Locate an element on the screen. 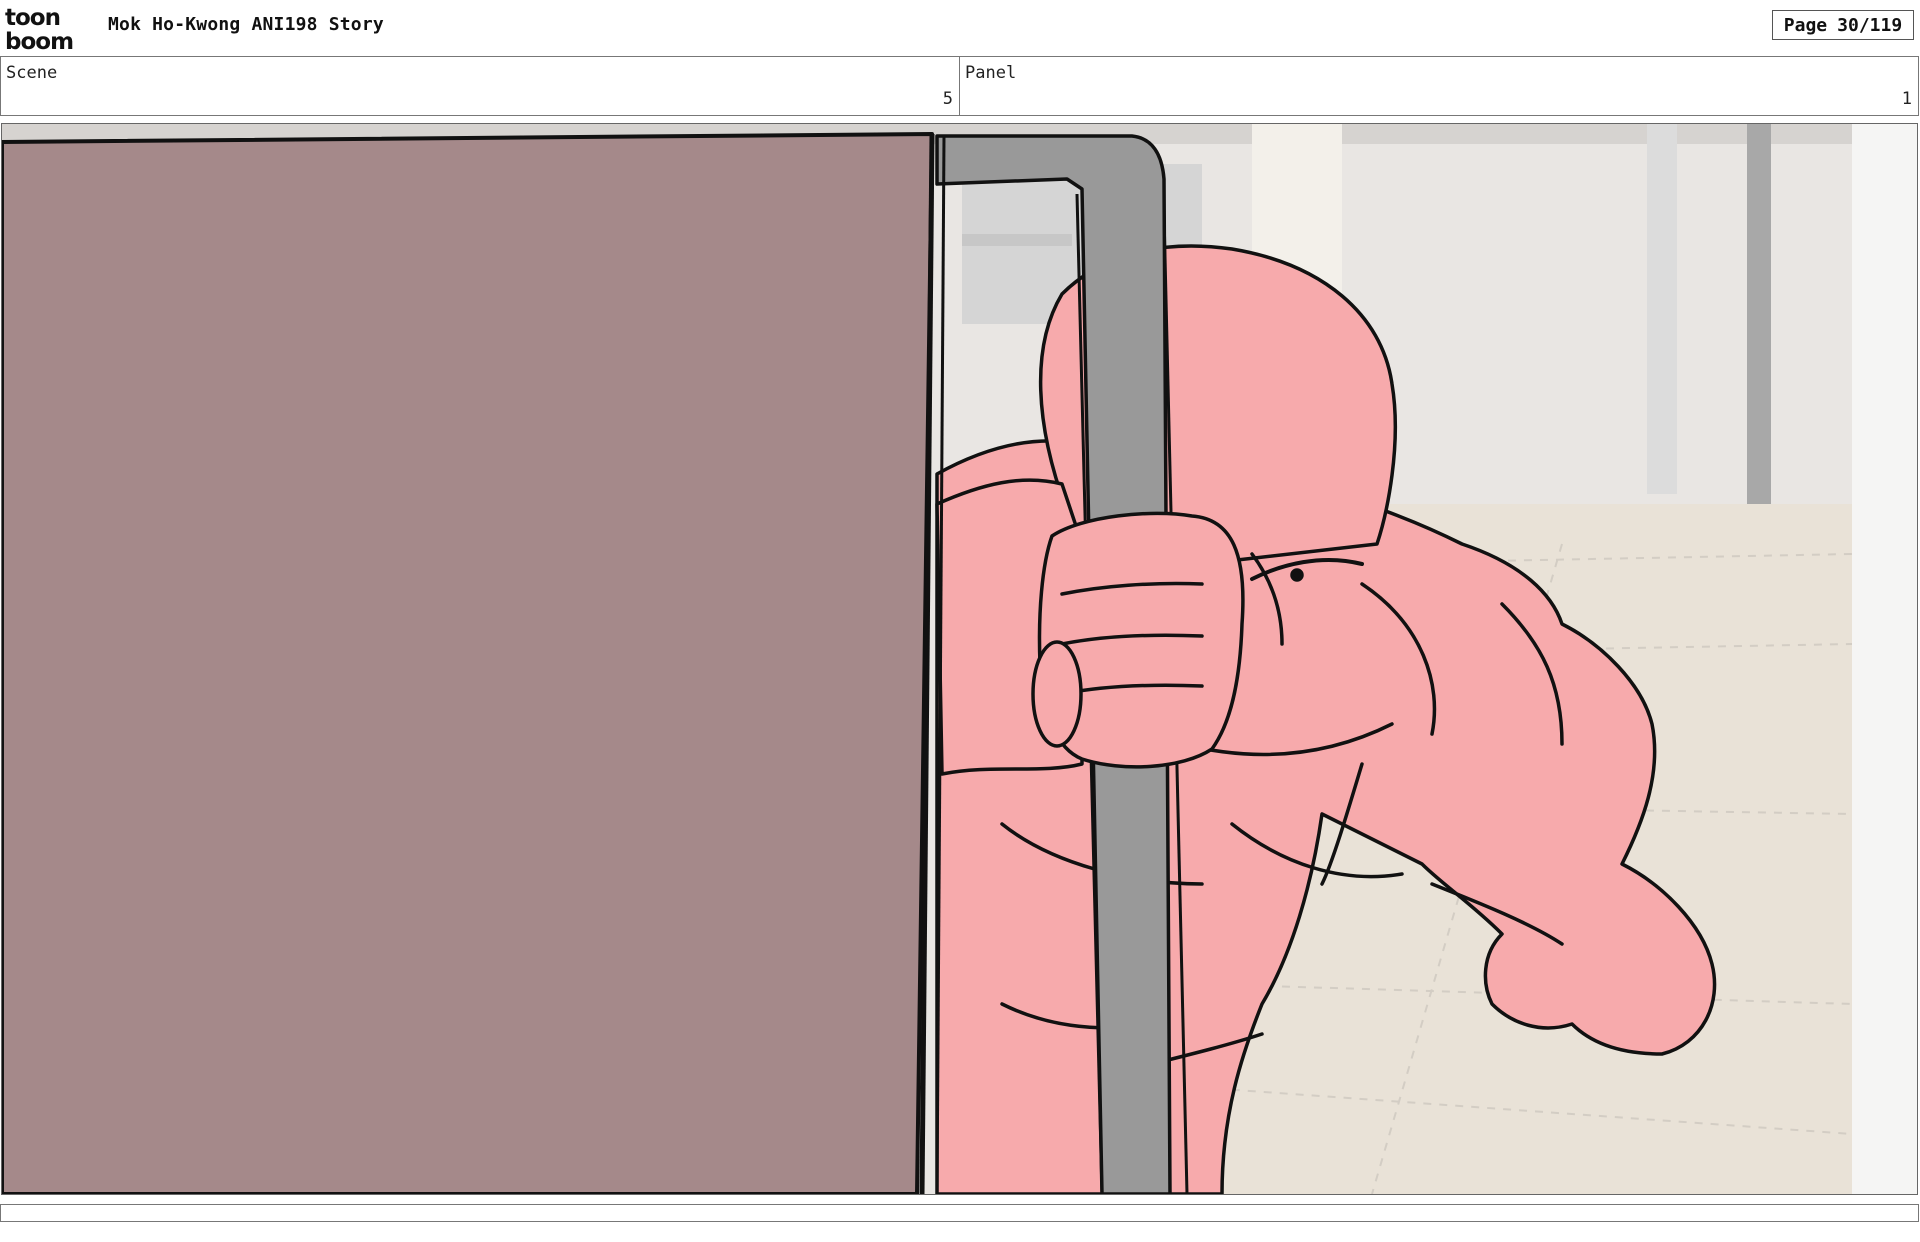  logo-text-bottom: boom is located at coordinates (39, 40).